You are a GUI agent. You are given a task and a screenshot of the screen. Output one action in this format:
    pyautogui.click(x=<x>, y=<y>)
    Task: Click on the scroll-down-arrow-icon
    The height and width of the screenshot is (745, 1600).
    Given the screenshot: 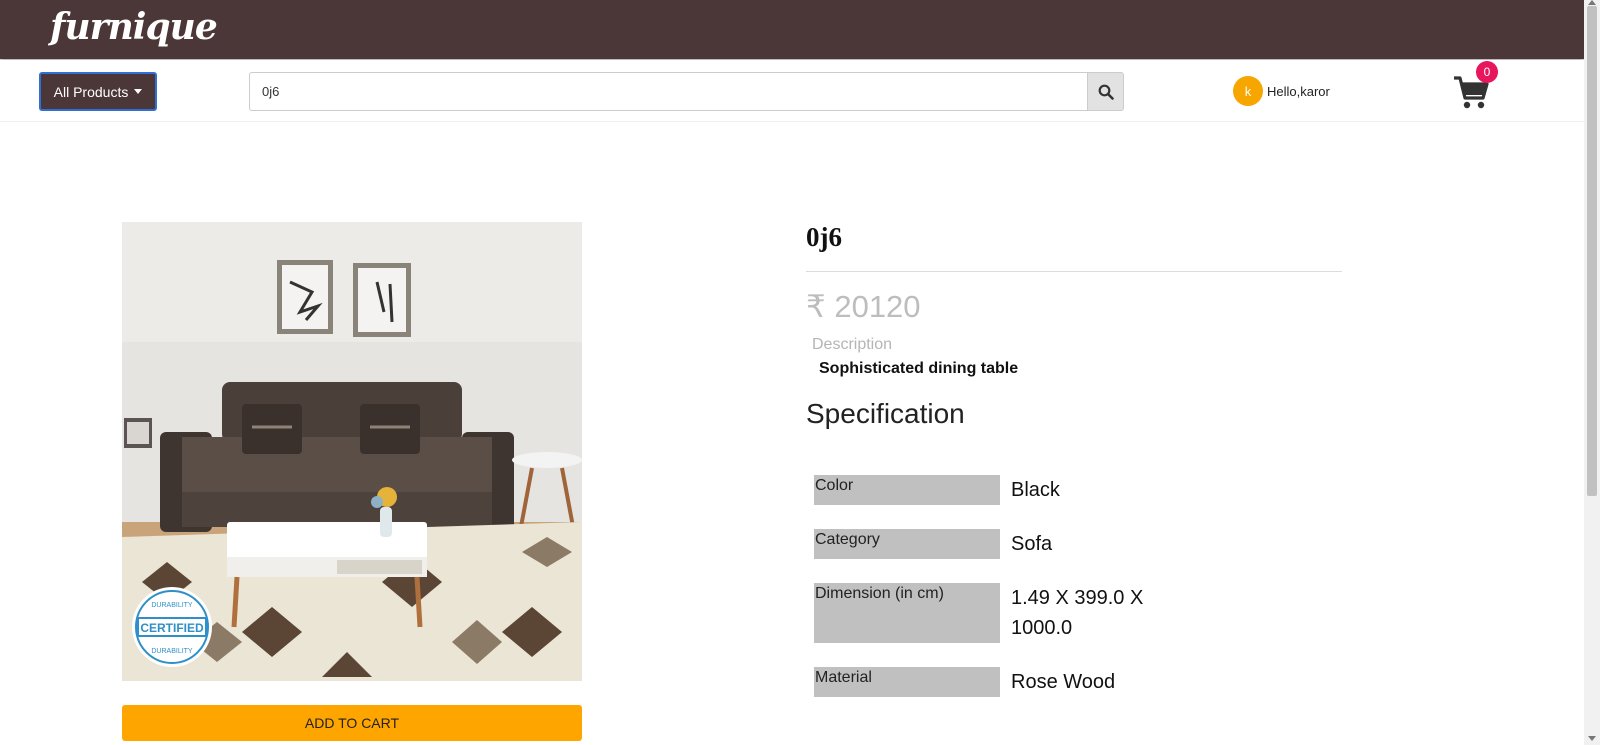 What is the action you would take?
    pyautogui.click(x=1592, y=738)
    